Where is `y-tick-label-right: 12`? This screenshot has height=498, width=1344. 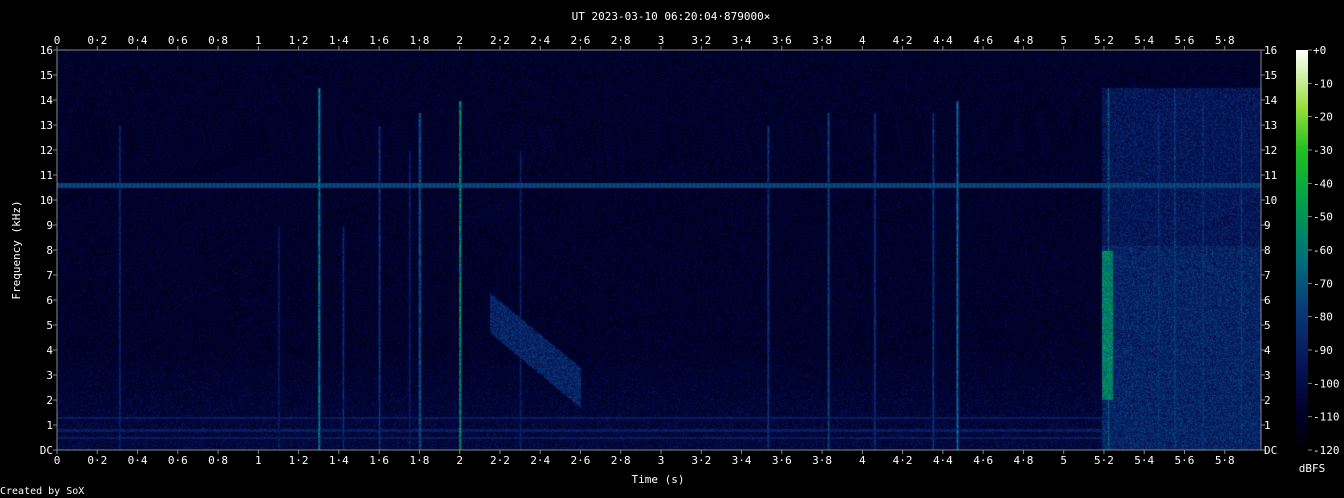
y-tick-label-right: 12 is located at coordinates (1270, 150).